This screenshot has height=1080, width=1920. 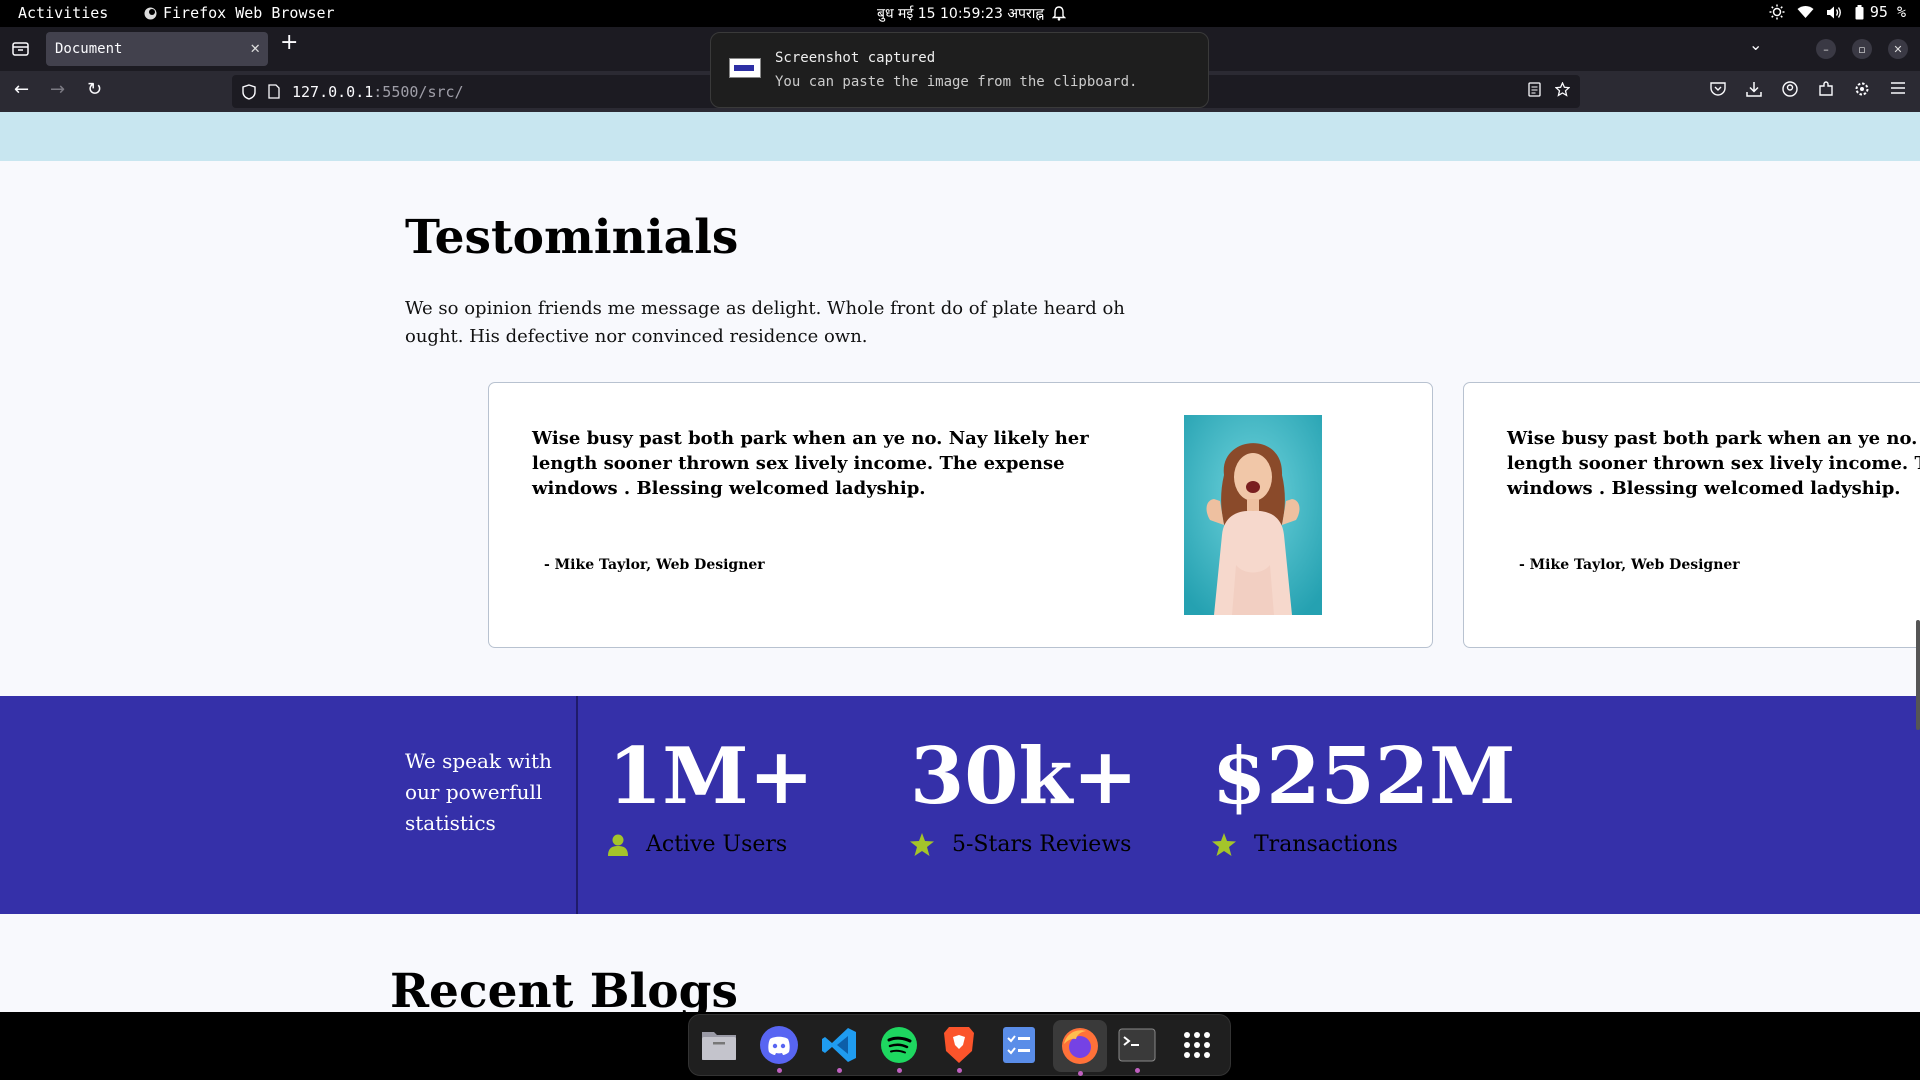 I want to click on spotify-icon, so click(x=899, y=1049).